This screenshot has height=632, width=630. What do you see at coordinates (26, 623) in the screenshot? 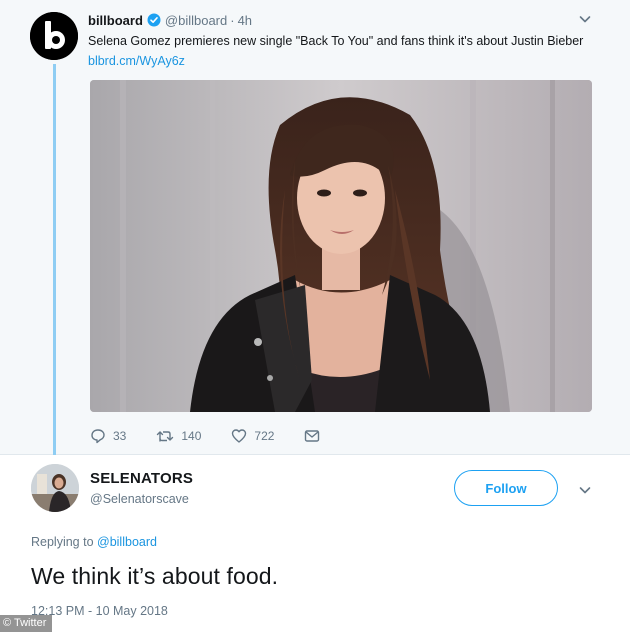
I see `twitter-watermark: © Twitter` at bounding box center [26, 623].